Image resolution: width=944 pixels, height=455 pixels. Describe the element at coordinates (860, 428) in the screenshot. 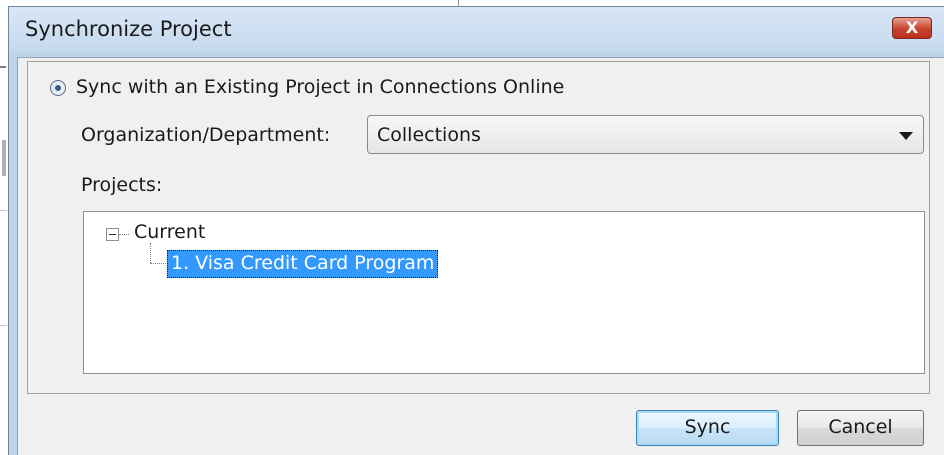

I see `cancel-button: Cancel` at that location.